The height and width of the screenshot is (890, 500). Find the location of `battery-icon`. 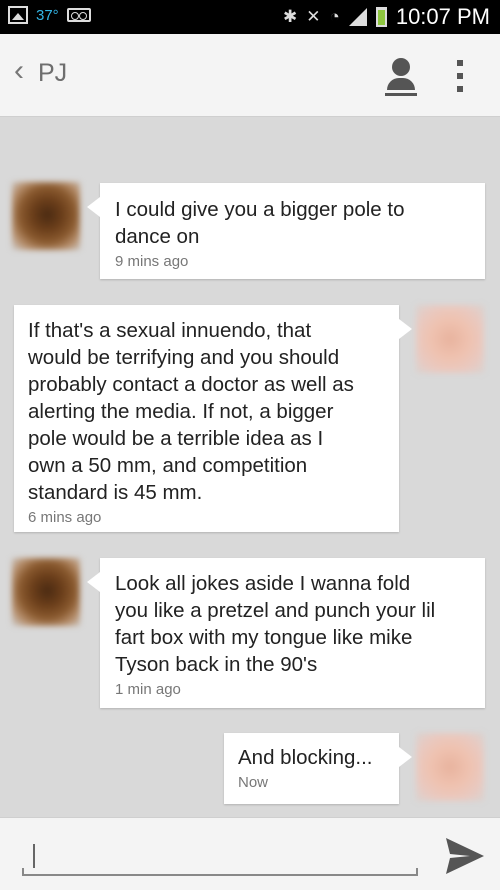

battery-icon is located at coordinates (381, 17).